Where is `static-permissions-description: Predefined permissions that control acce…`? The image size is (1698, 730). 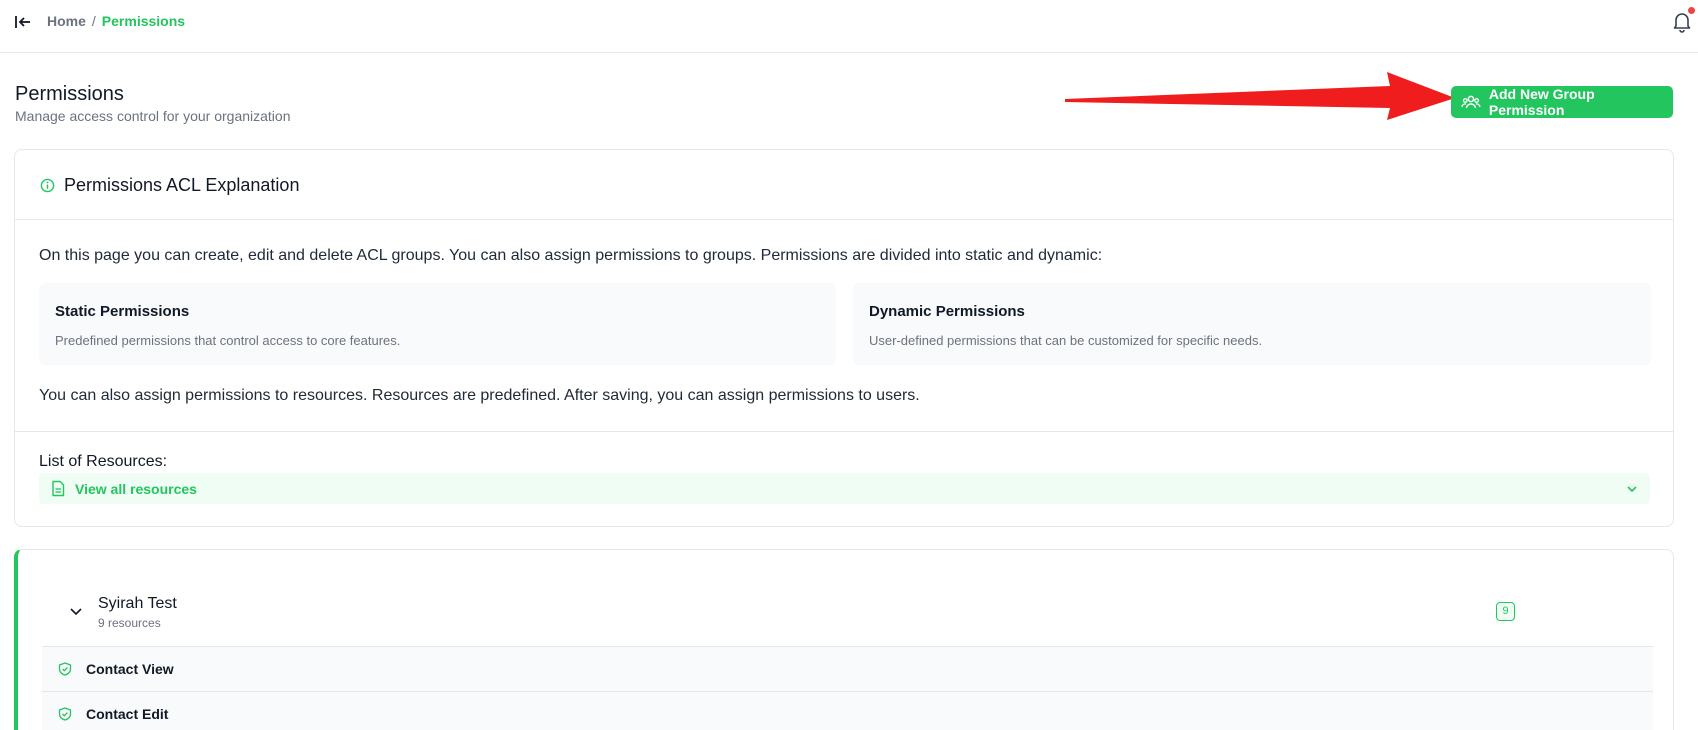 static-permissions-description: Predefined permissions that control acce… is located at coordinates (228, 340).